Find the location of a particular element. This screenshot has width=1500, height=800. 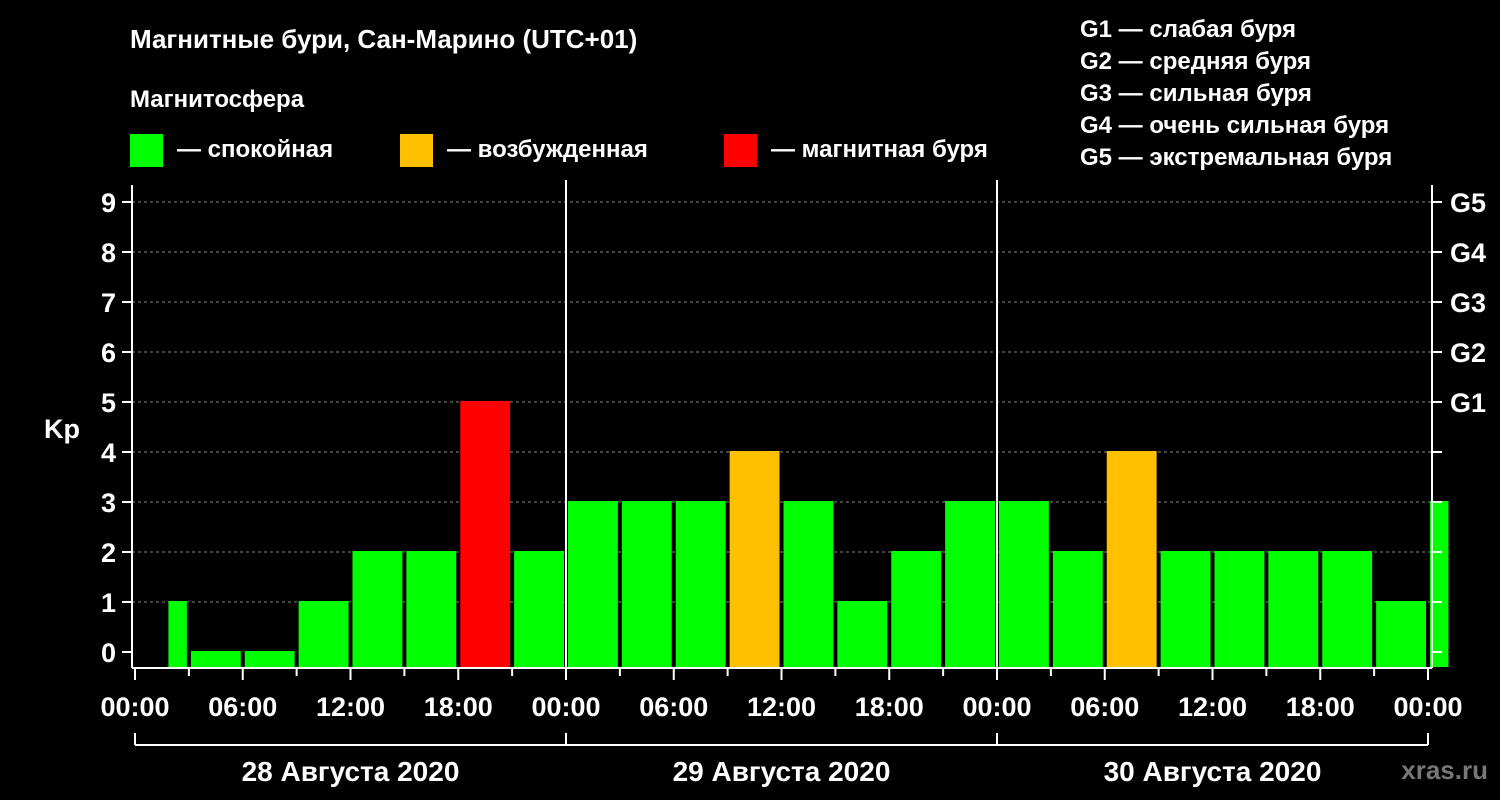

y-tick-label: 3 is located at coordinates (108, 503).